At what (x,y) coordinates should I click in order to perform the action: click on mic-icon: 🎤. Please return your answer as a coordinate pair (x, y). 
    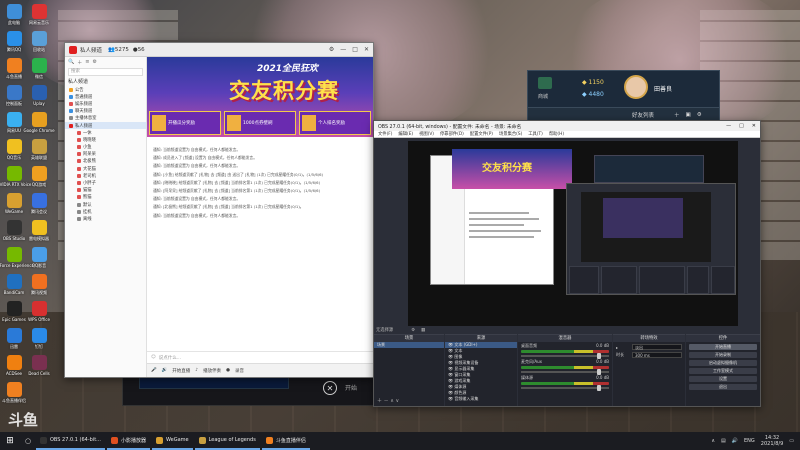
    Looking at the image, I should click on (154, 370).